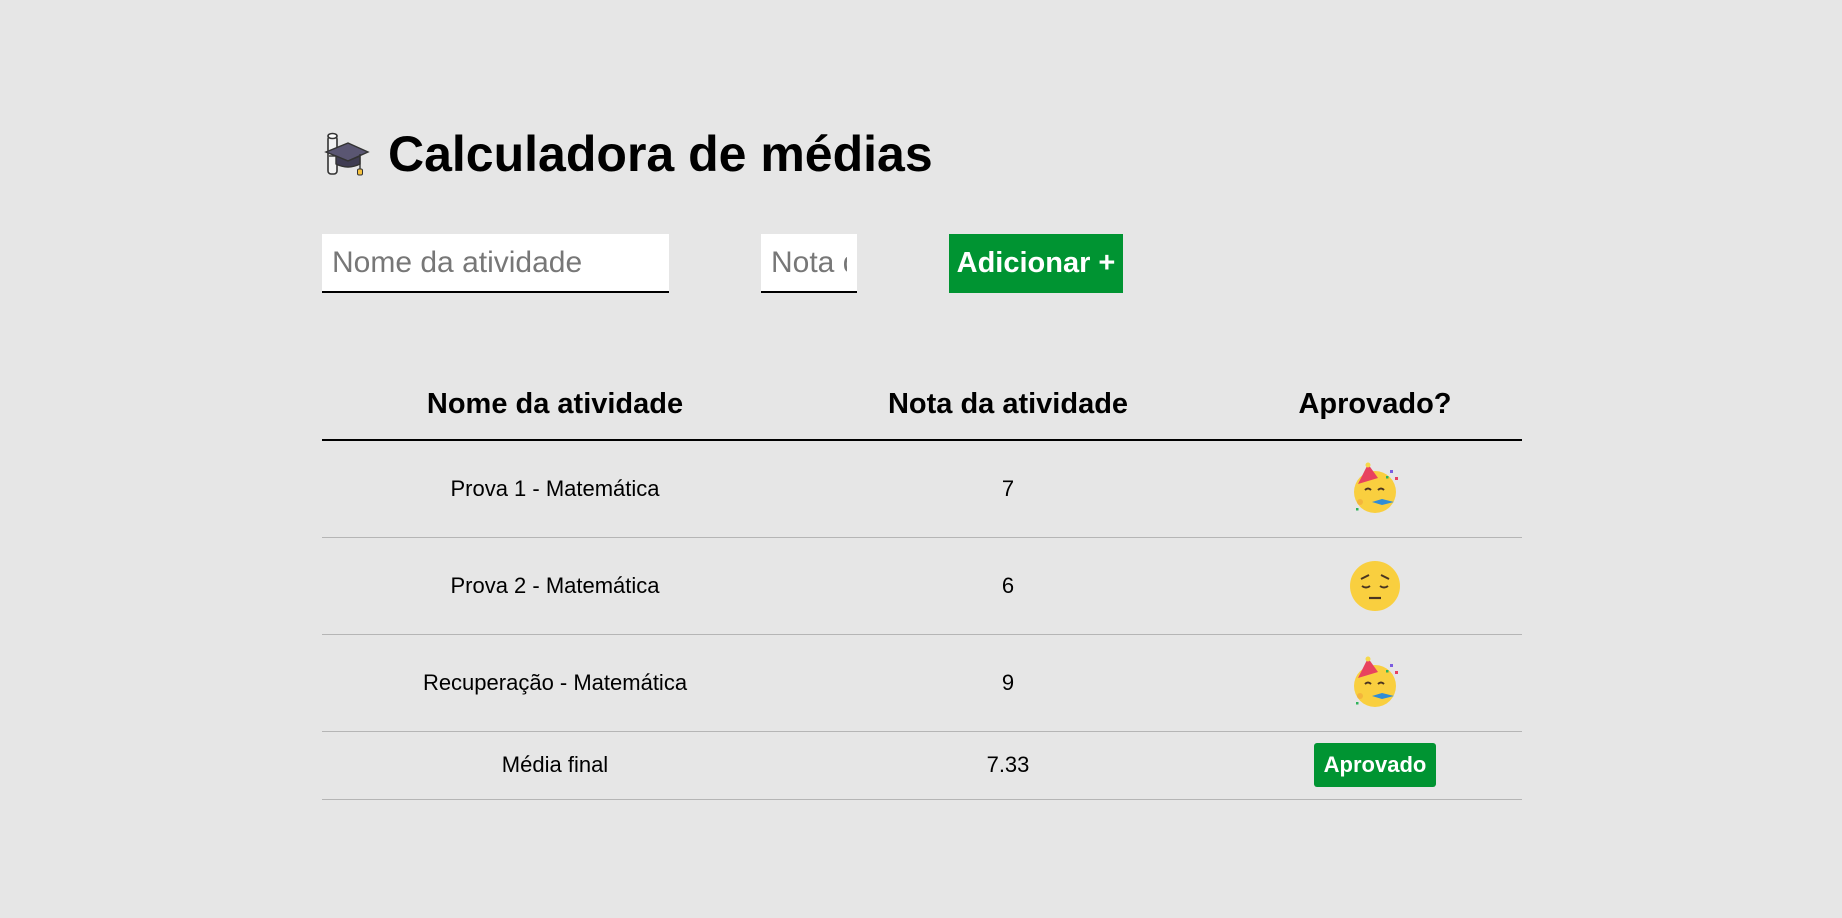 The height and width of the screenshot is (918, 1842). I want to click on header-approved: Aprovado?, so click(1375, 405).